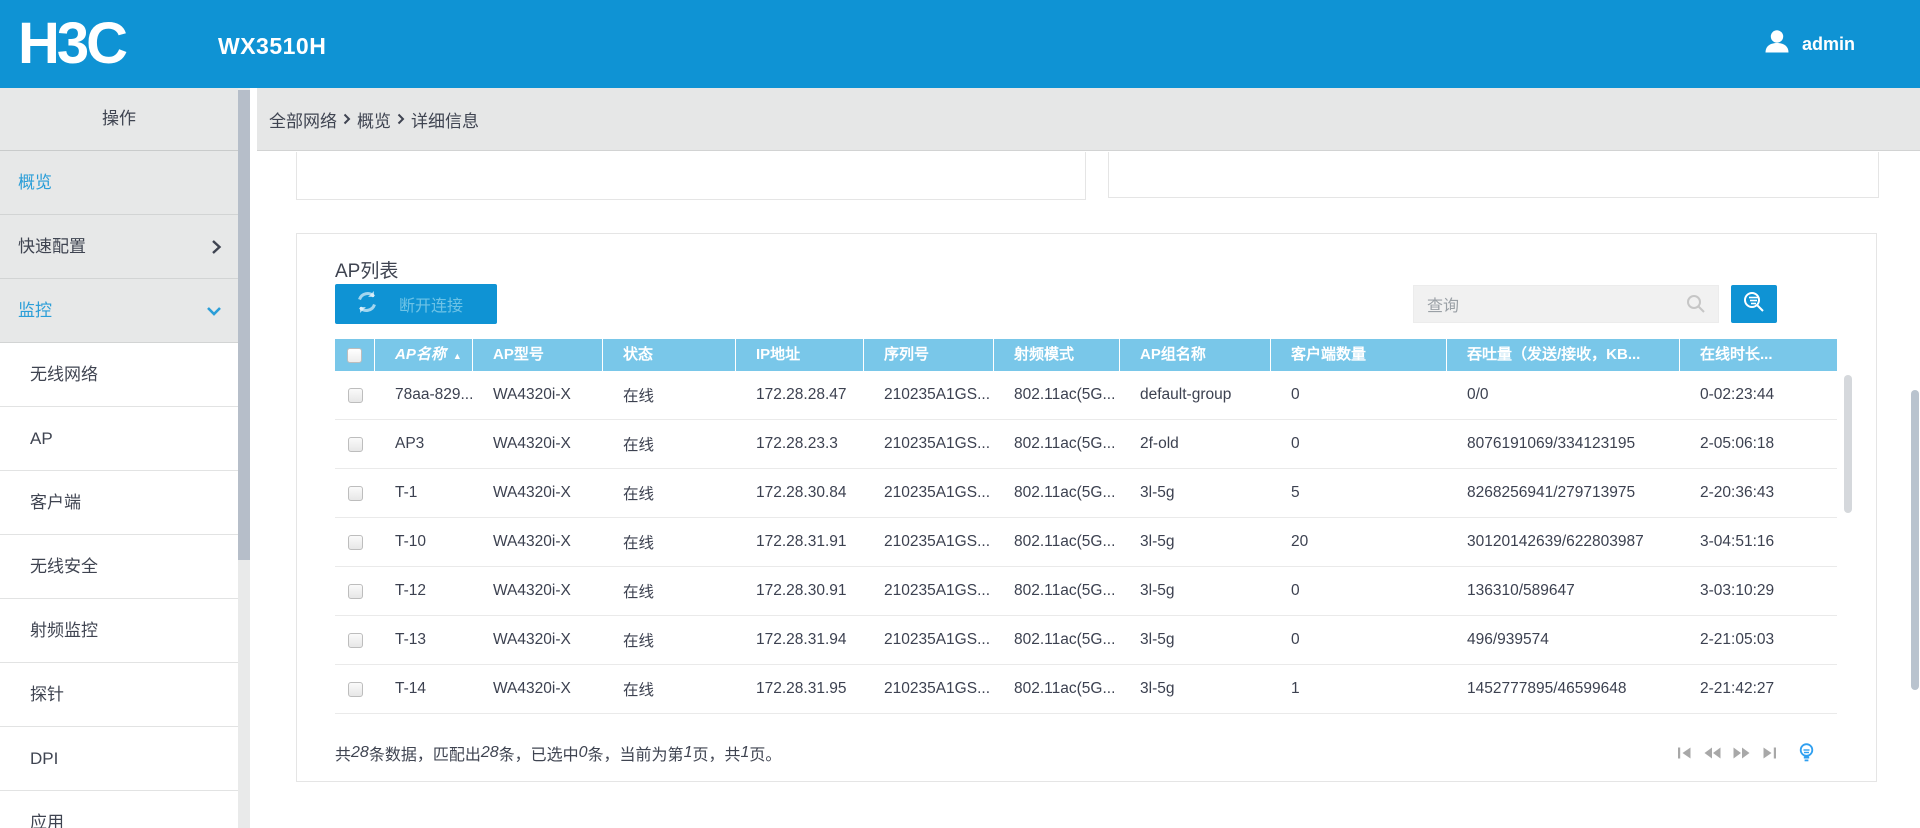 This screenshot has height=828, width=1920. Describe the element at coordinates (1737, 639) in the screenshot. I see `cell-5-9: 2-21:05:03` at that location.